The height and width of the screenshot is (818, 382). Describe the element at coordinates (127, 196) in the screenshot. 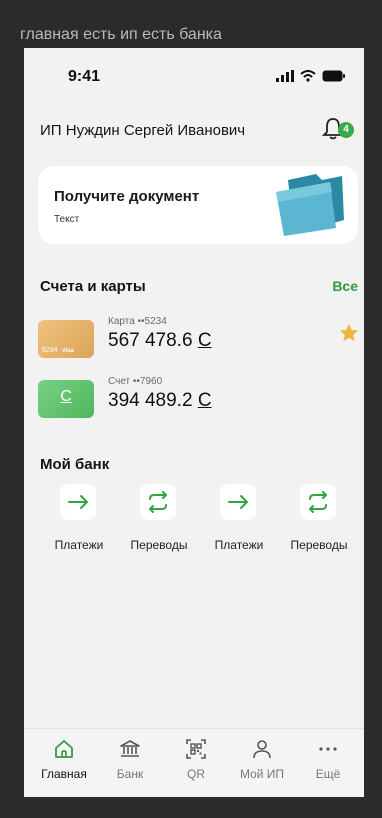

I see `promo-title: Получите документ` at that location.